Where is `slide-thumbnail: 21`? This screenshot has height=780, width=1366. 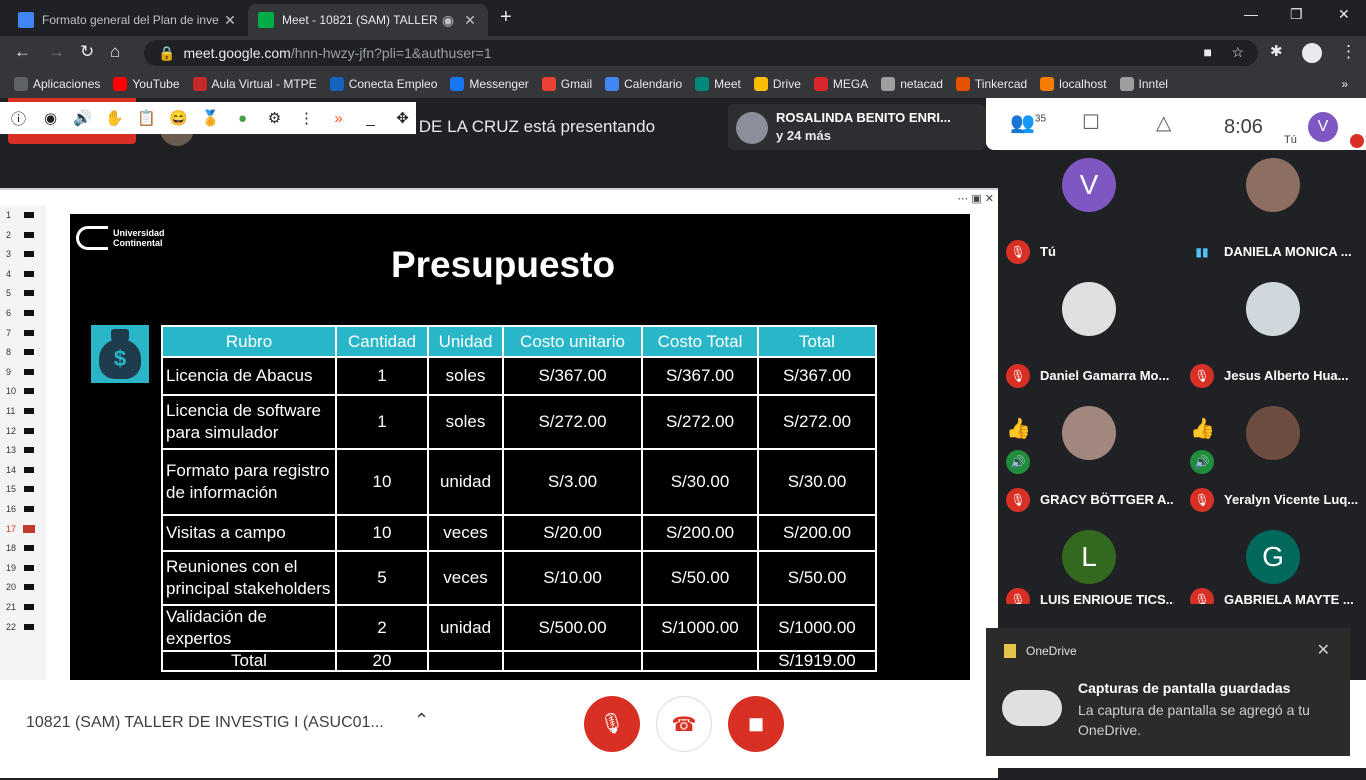 slide-thumbnail: 21 is located at coordinates (23, 608).